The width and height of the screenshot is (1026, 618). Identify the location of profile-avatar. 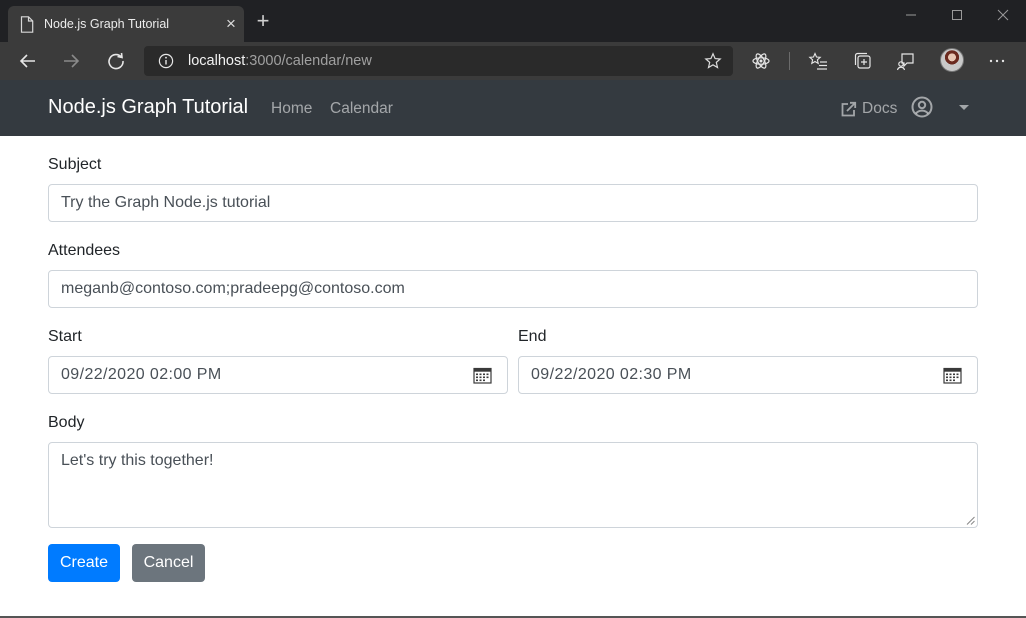
(952, 60).